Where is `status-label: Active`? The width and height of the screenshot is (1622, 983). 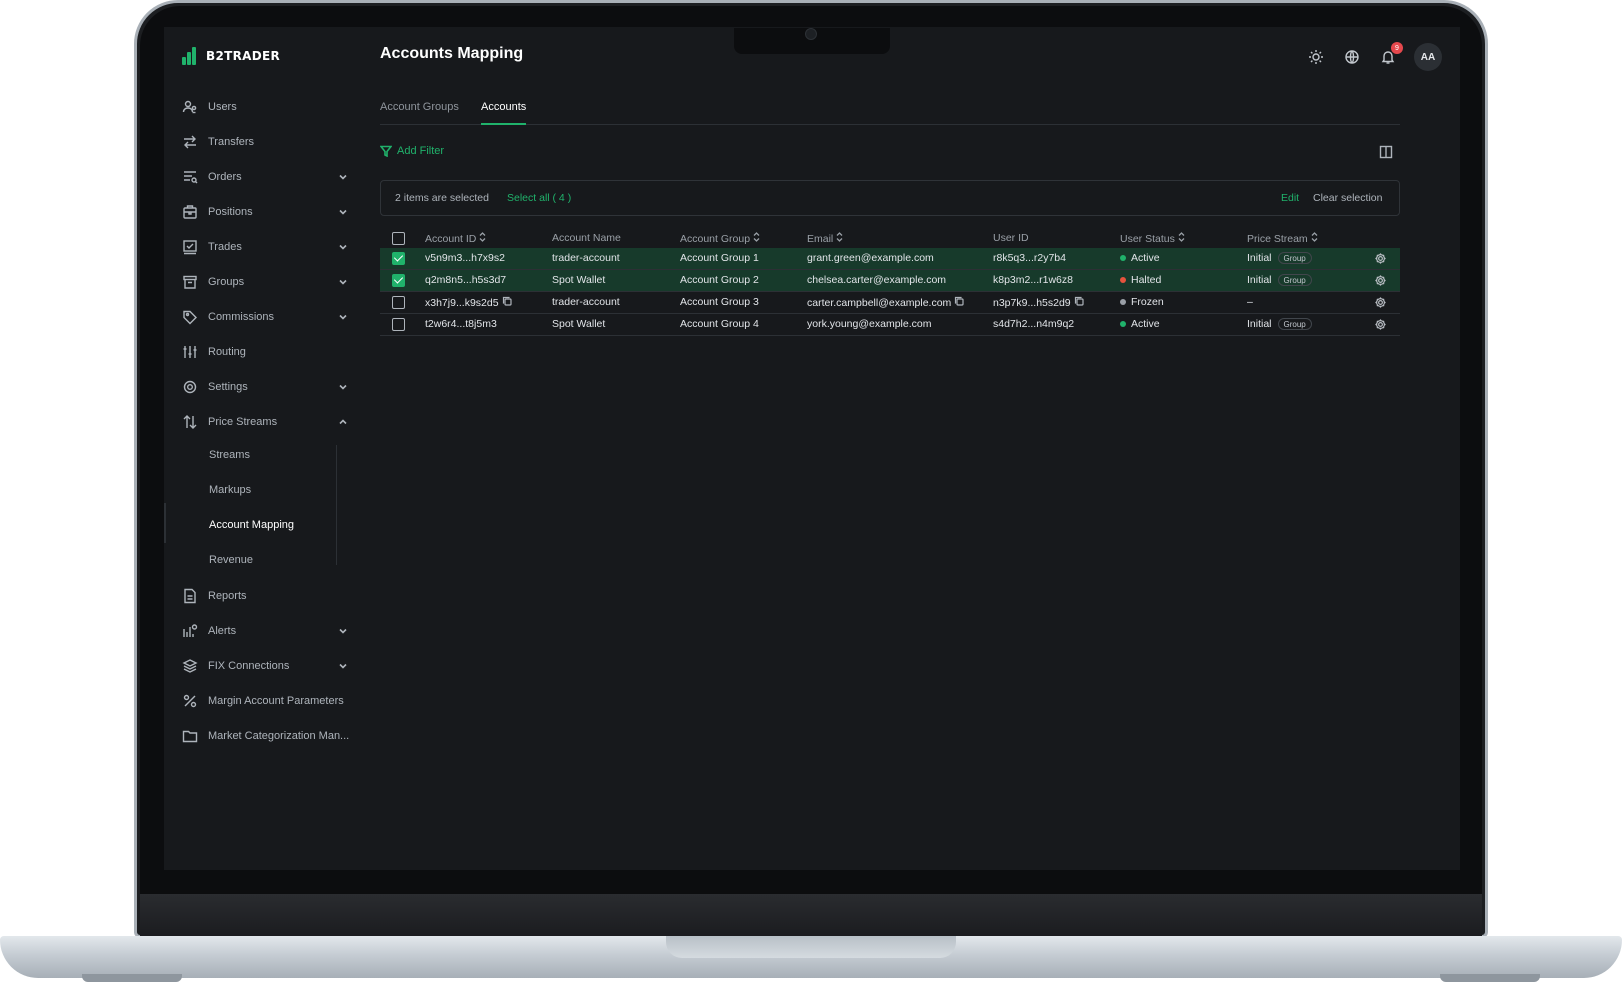 status-label: Active is located at coordinates (1145, 258).